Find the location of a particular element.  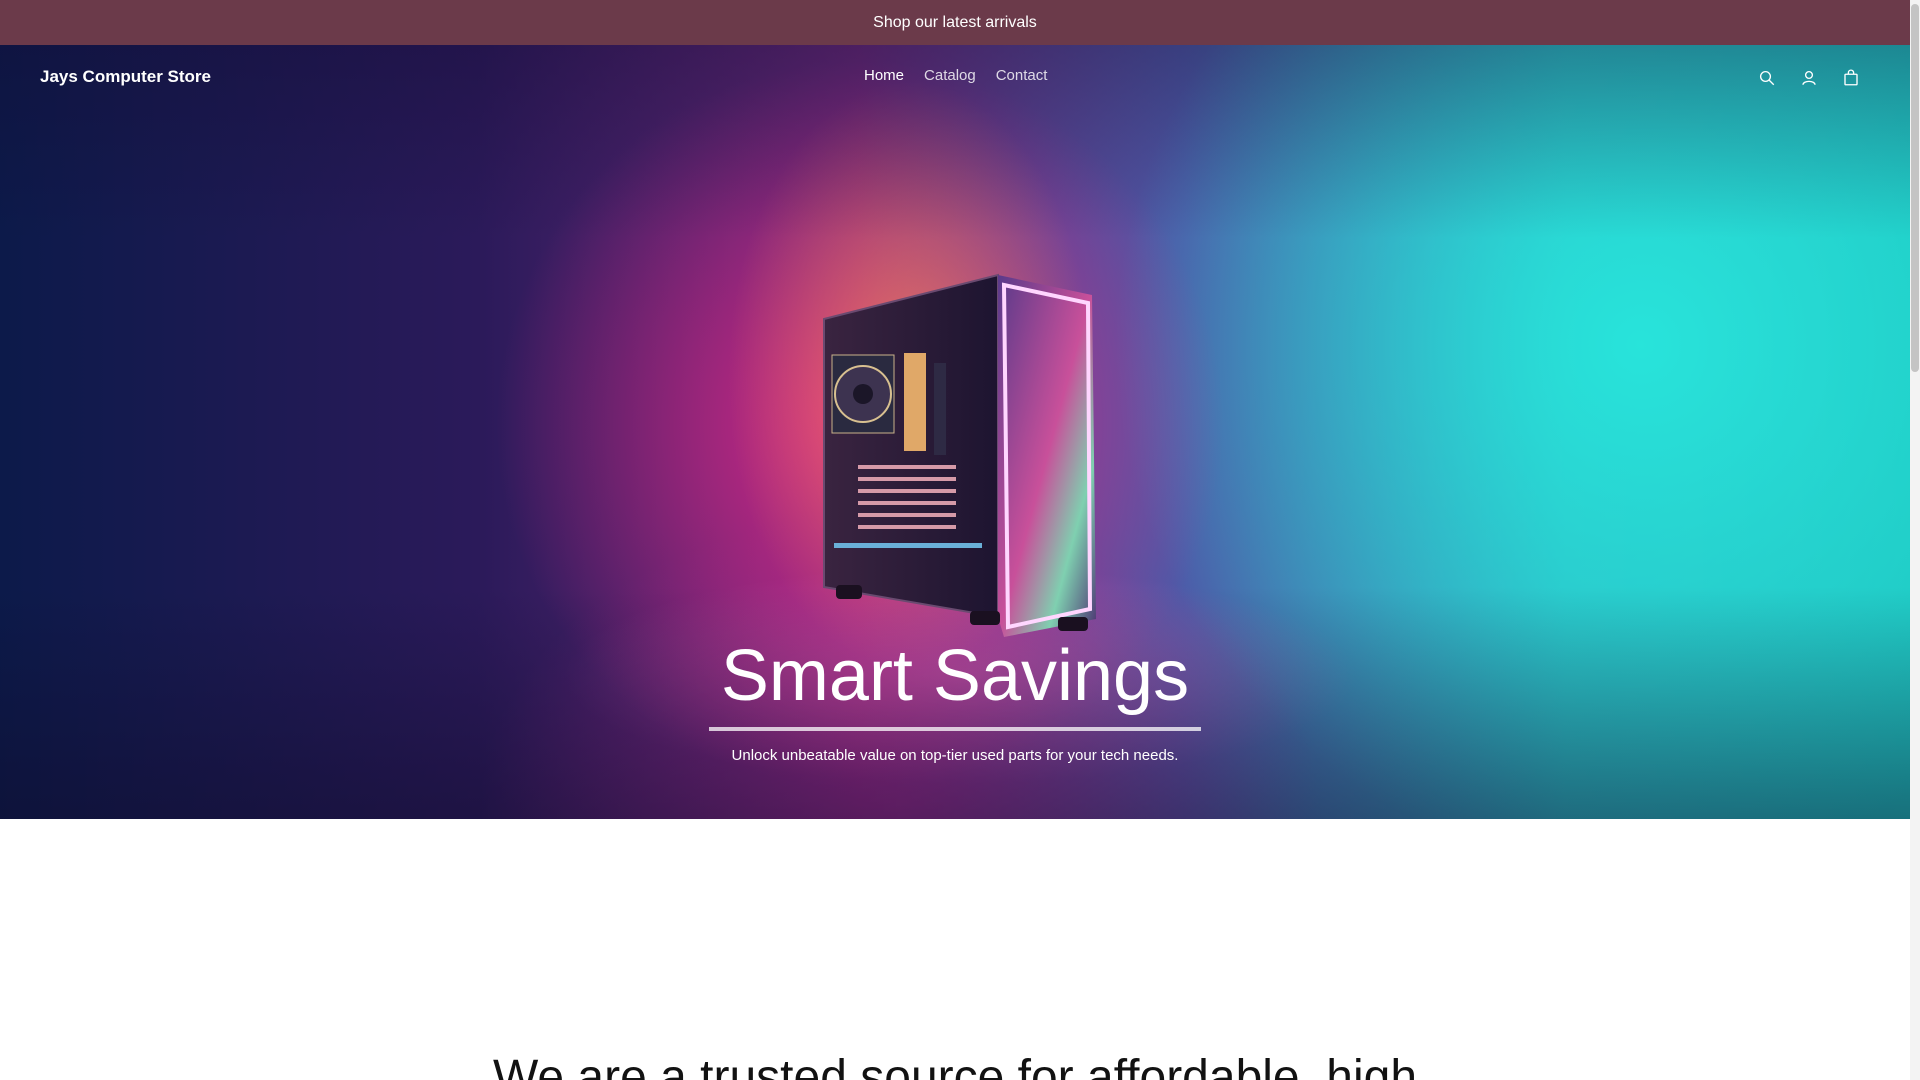

announcement-bar: Shop our latest arrivals is located at coordinates (955, 22).